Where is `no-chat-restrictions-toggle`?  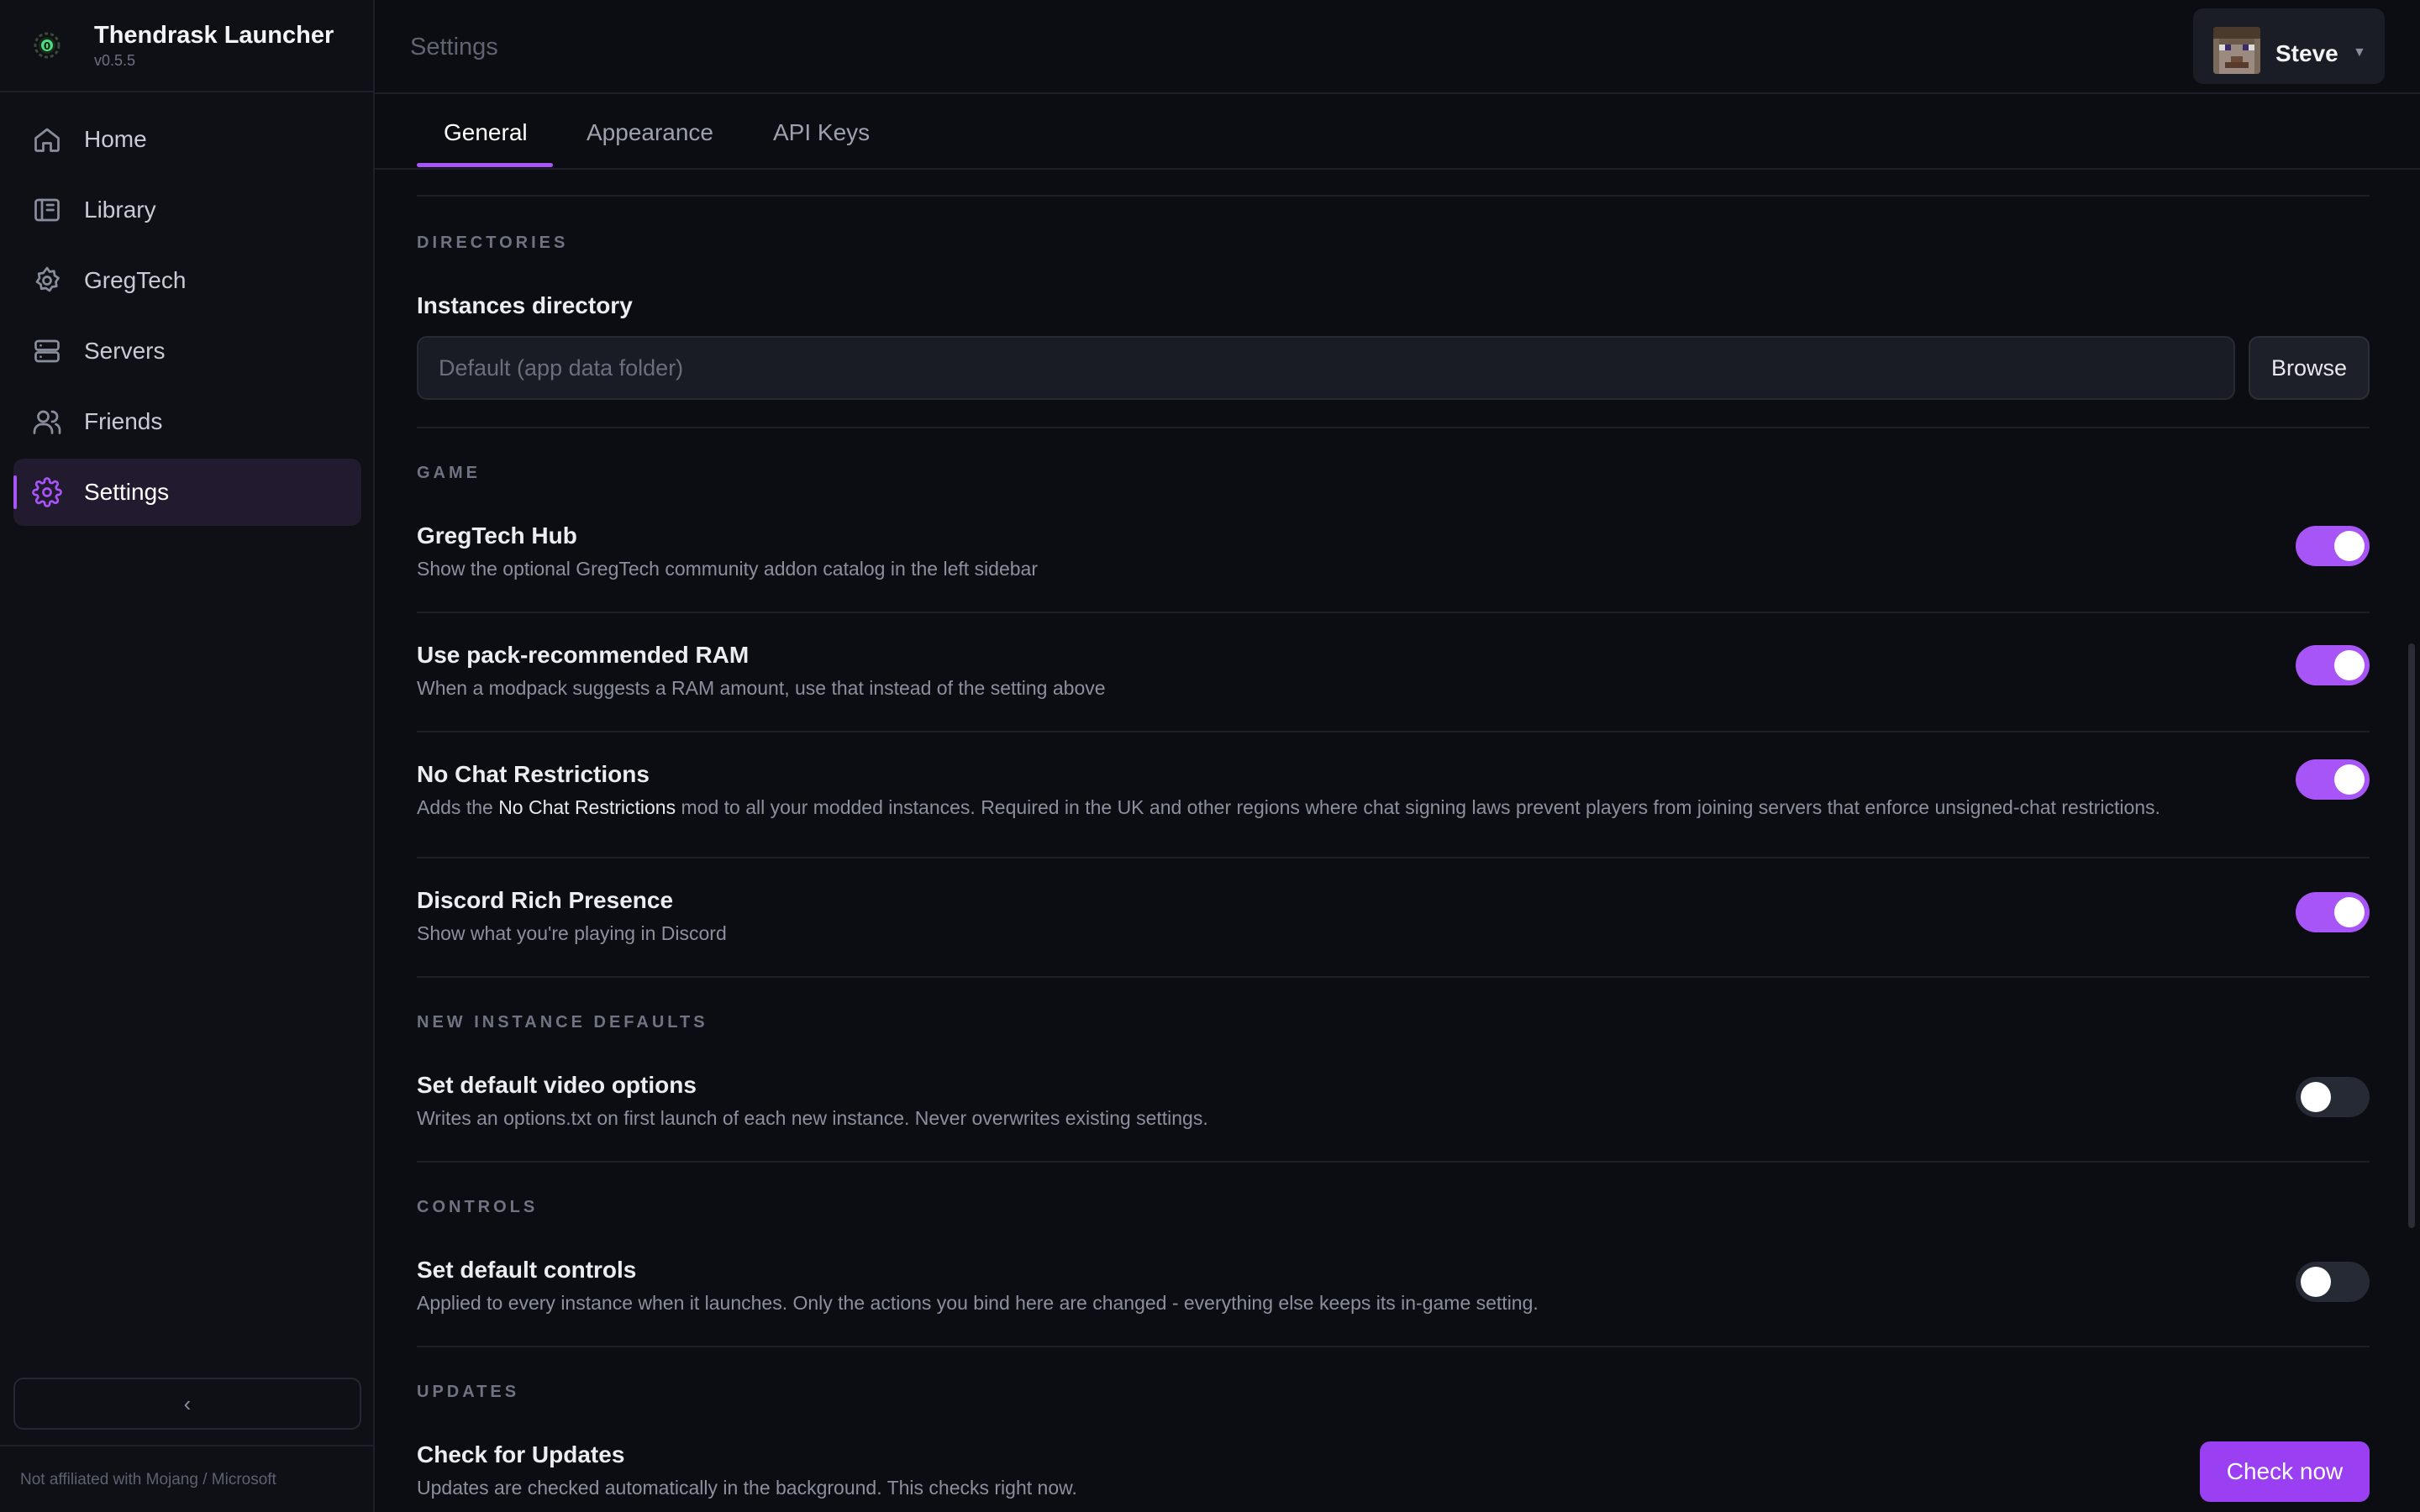
no-chat-restrictions-toggle is located at coordinates (2333, 779).